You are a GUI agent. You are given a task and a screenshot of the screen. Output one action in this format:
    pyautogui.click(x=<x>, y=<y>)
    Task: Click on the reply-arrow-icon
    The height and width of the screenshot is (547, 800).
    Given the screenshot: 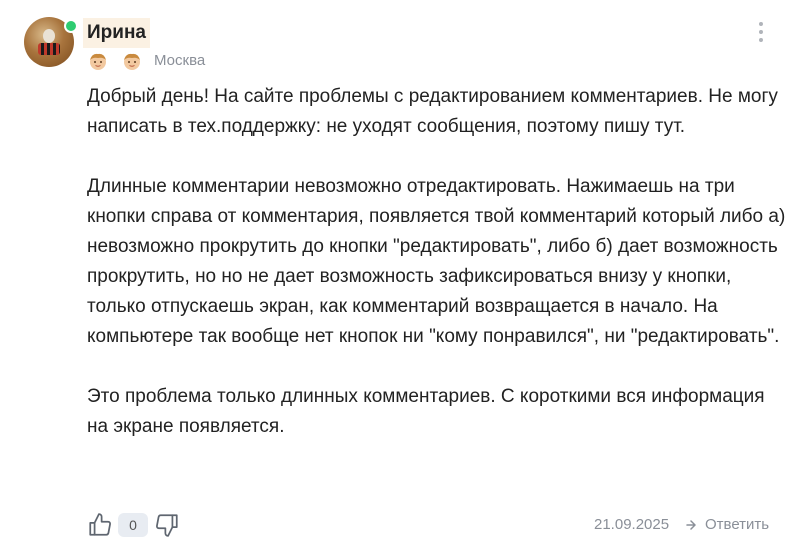 What is the action you would take?
    pyautogui.click(x=691, y=525)
    